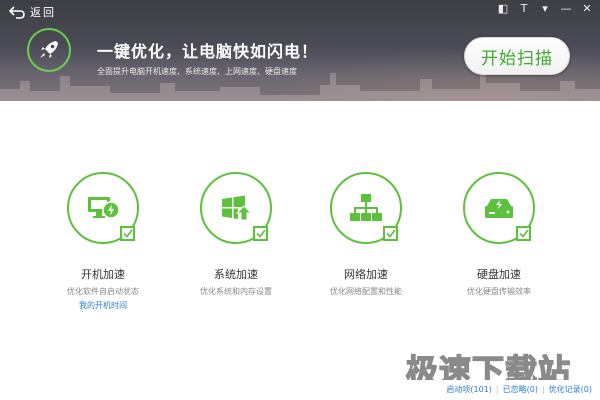 The height and width of the screenshot is (400, 600). What do you see at coordinates (366, 274) in the screenshot?
I see `feature-network-title: 网络加速` at bounding box center [366, 274].